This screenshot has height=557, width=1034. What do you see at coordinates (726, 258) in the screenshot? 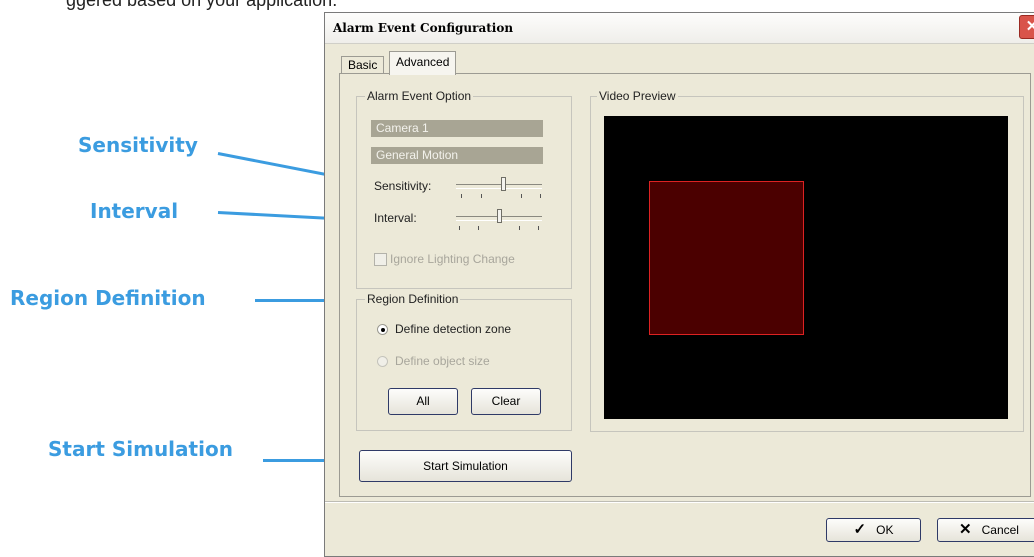
I see `detection-zone-rect` at bounding box center [726, 258].